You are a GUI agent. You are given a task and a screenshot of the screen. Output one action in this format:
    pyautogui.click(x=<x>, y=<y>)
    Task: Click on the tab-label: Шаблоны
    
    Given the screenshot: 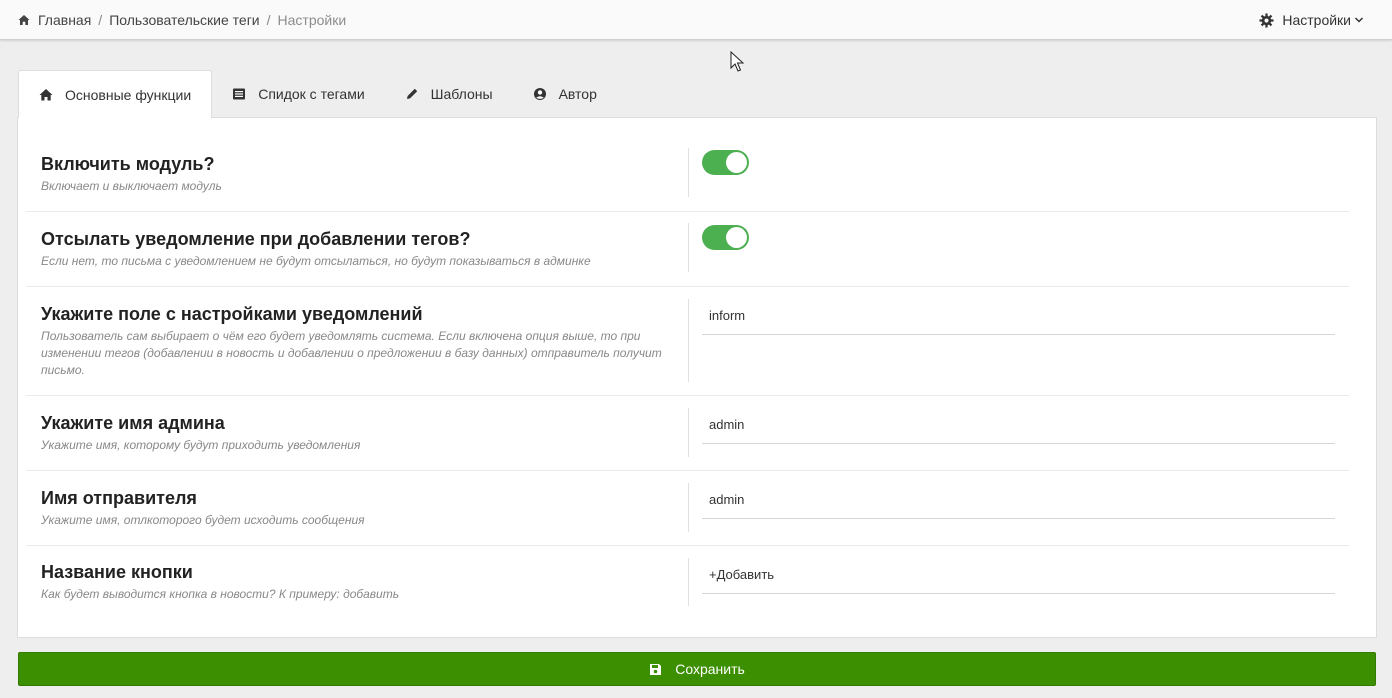 What is the action you would take?
    pyautogui.click(x=461, y=93)
    